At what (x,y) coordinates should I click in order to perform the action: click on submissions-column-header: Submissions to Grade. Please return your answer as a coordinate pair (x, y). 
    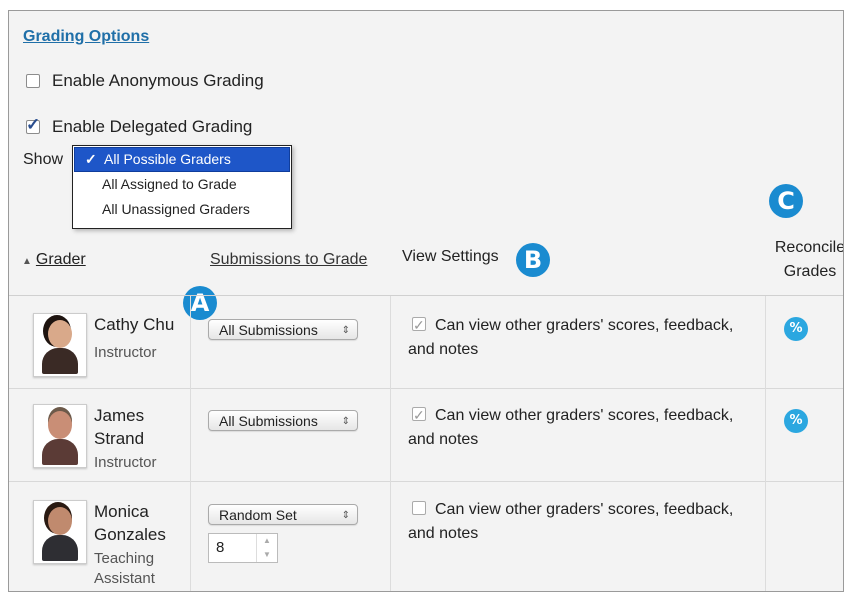
    Looking at the image, I should click on (288, 260).